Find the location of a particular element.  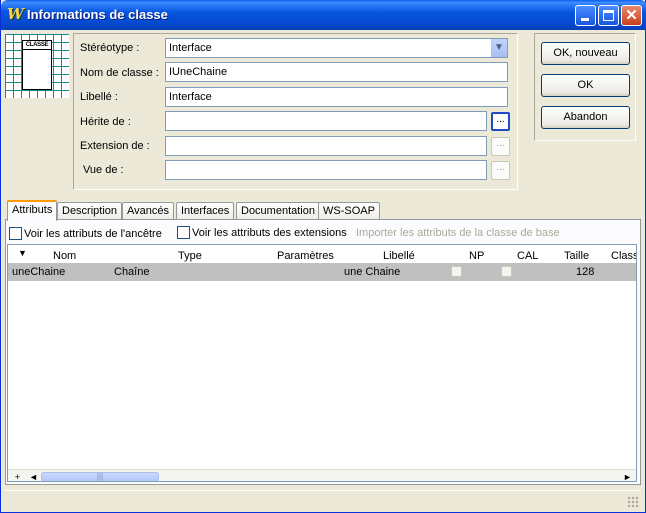

np-checkbox is located at coordinates (456, 271).